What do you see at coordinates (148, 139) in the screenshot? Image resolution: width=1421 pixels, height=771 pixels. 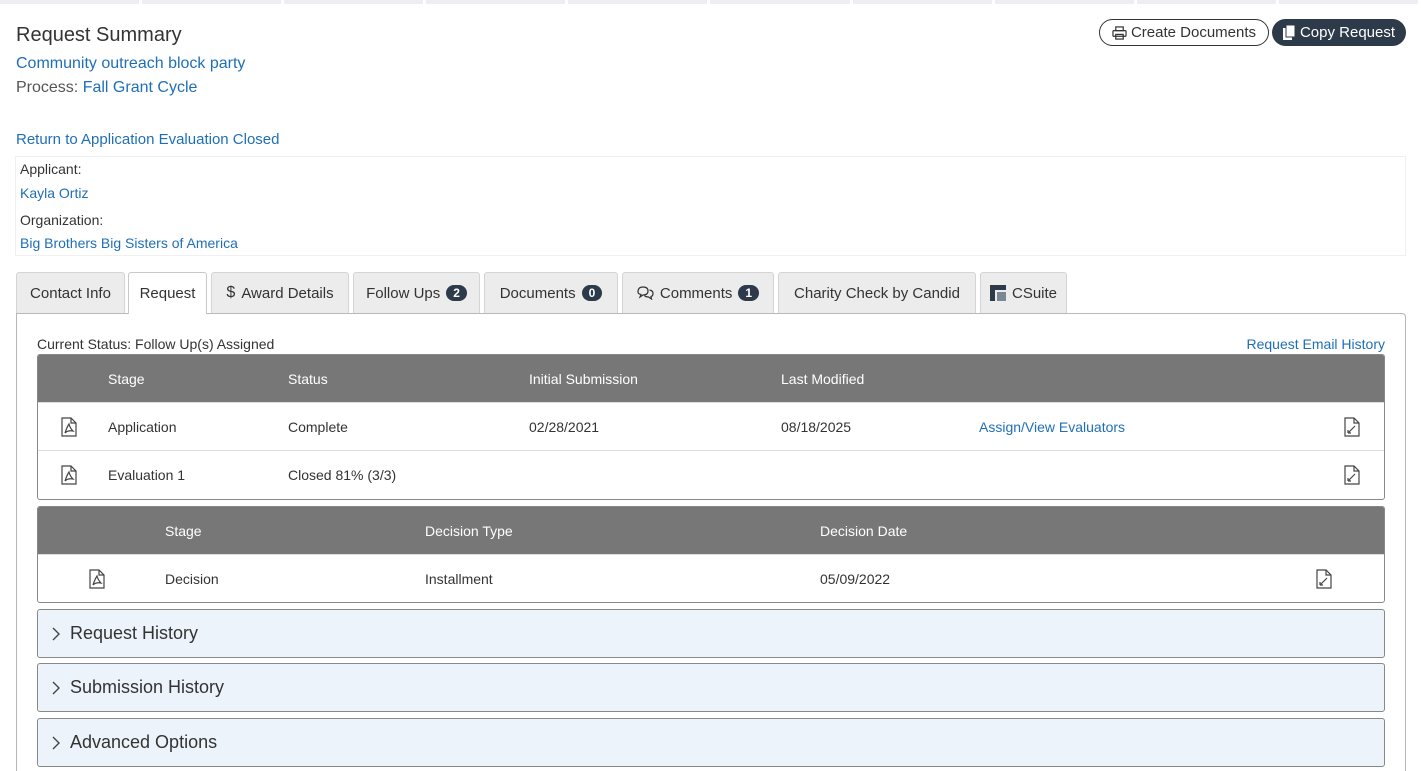 I see `return-link: Return to Application Evaluation Closed` at bounding box center [148, 139].